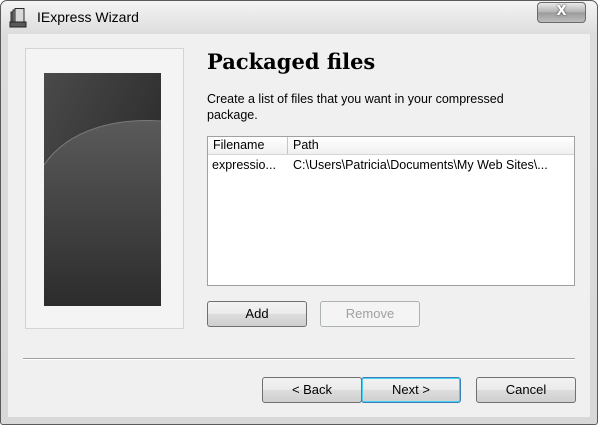  I want to click on window-title: IExpress Wizard, so click(88, 17).